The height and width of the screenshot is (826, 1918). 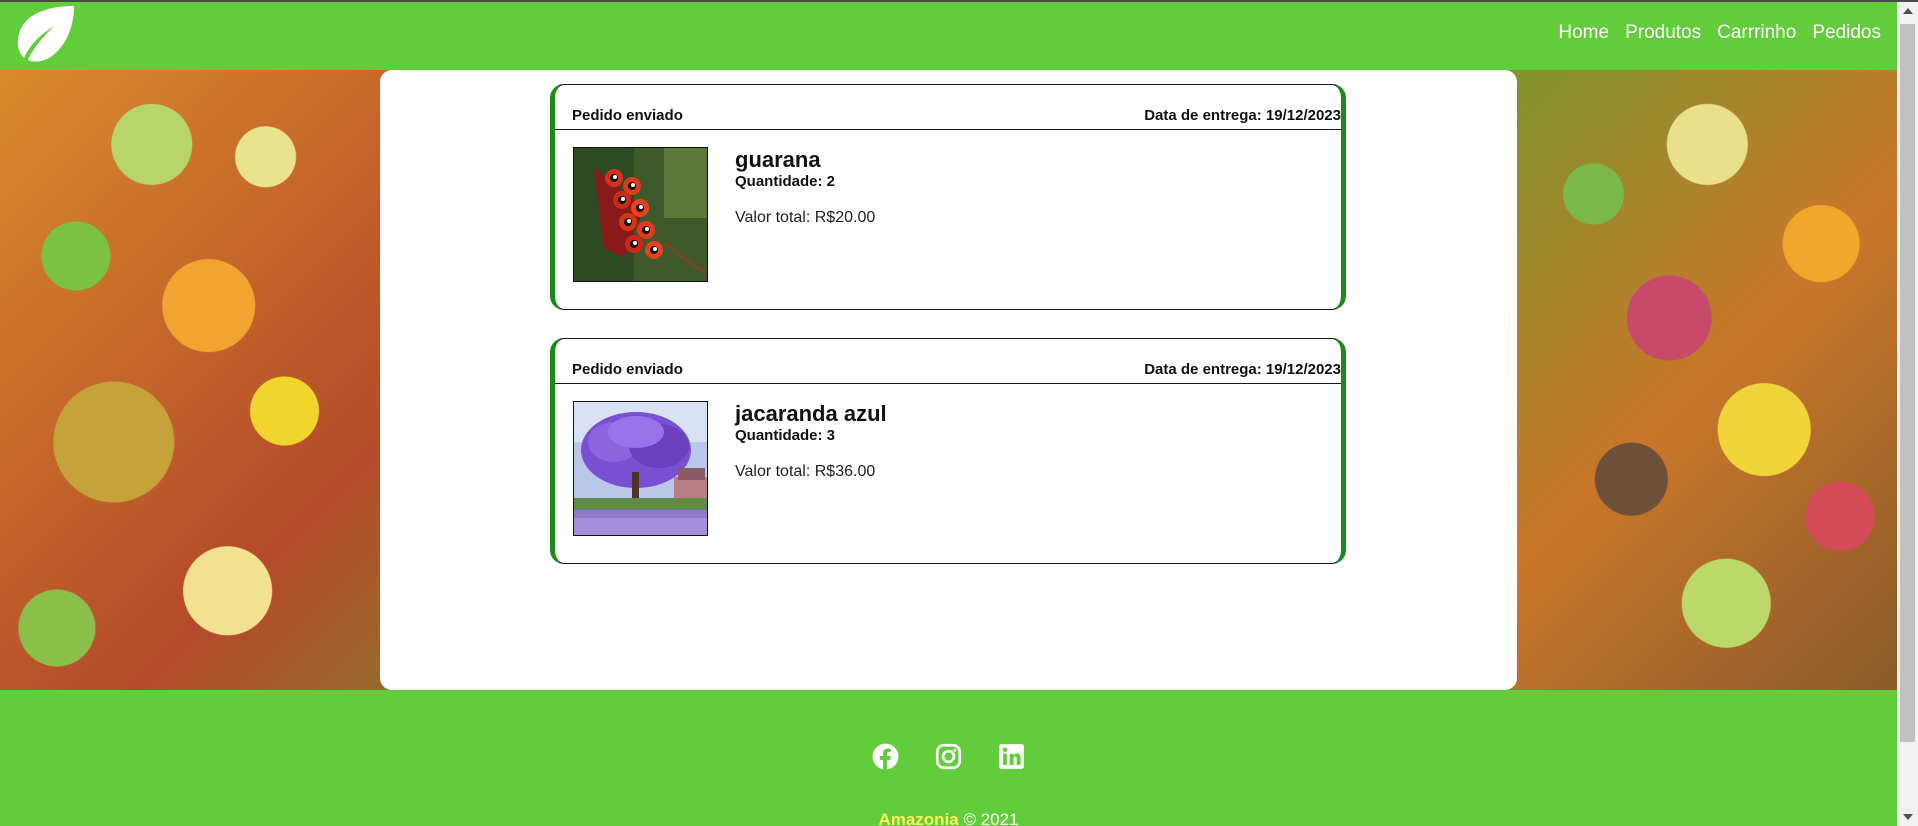 I want to click on copyright-text: Amazonia © 2021, so click(x=948, y=818).